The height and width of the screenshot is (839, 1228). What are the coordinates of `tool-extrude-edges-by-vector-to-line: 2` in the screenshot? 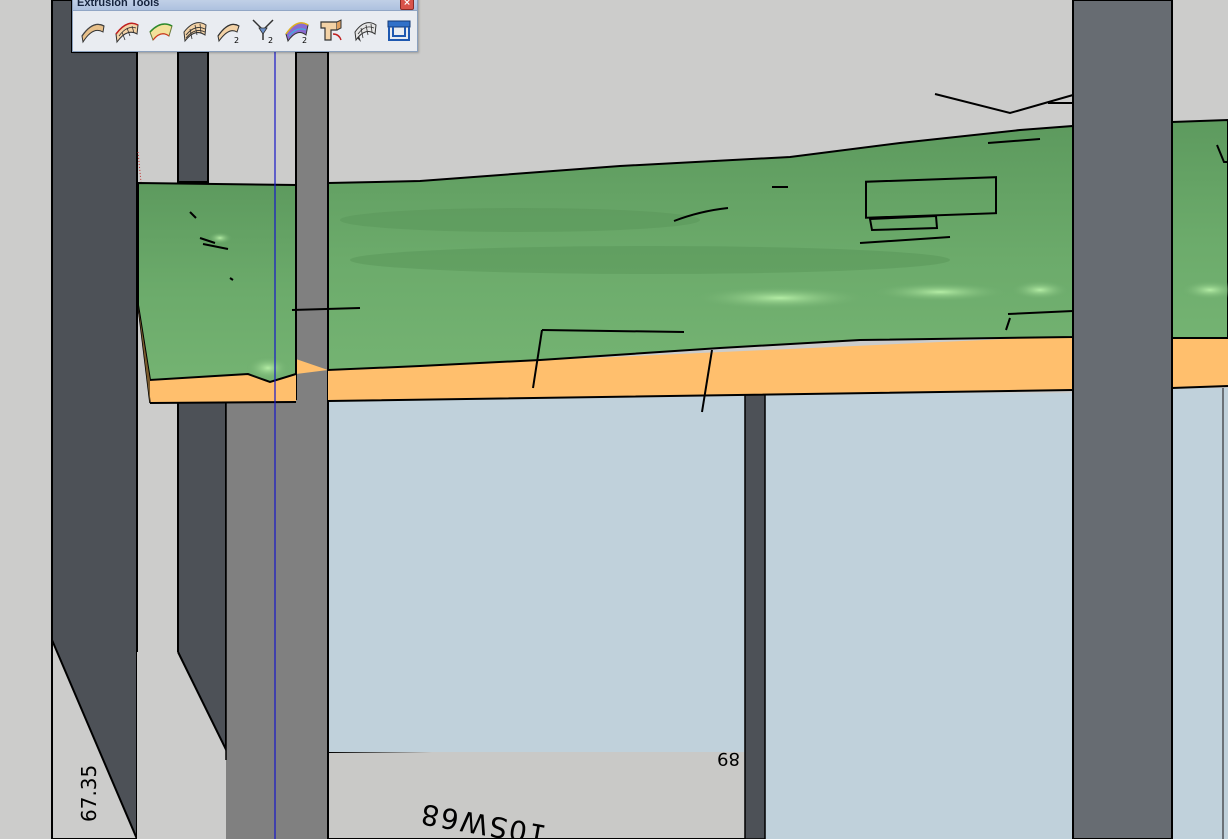 It's located at (263, 30).